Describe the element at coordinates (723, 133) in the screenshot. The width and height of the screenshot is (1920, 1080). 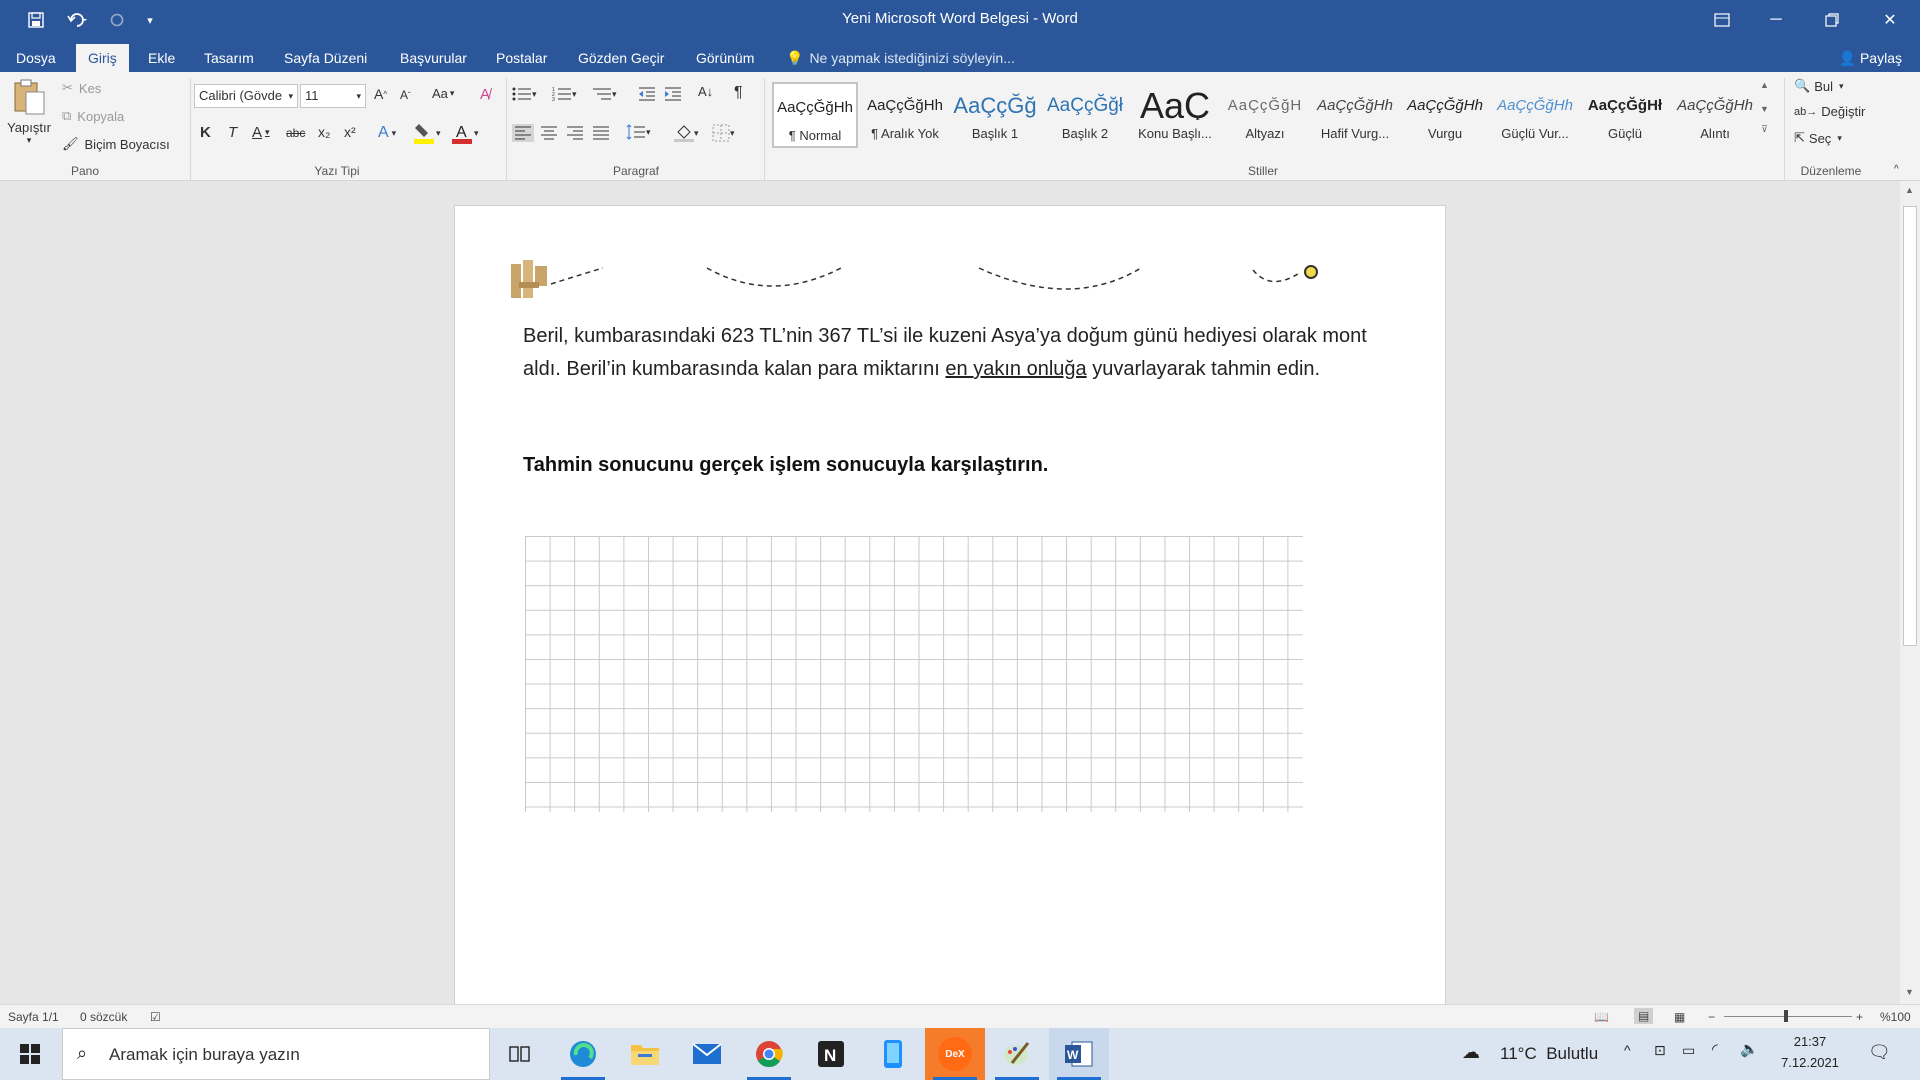
I see `borders-button: ▾` at that location.